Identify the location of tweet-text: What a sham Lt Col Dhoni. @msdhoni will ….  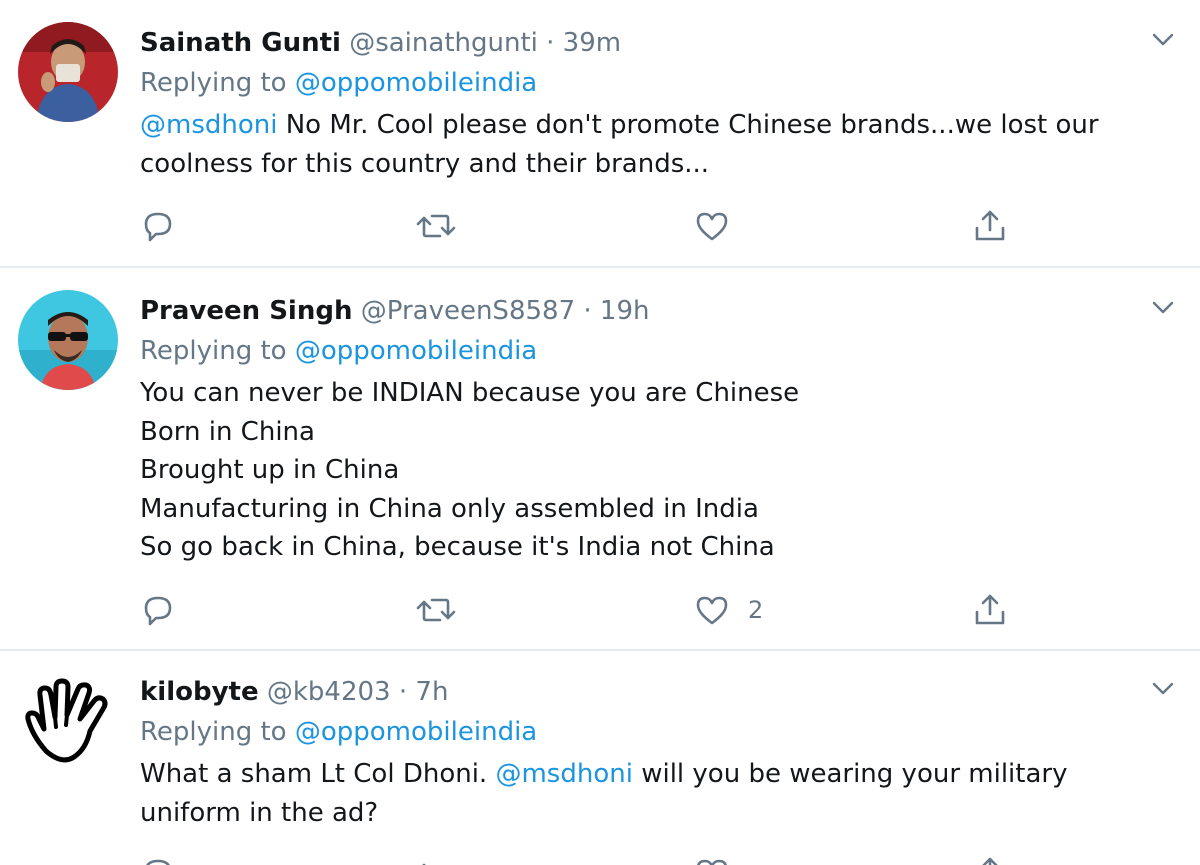
(640, 793).